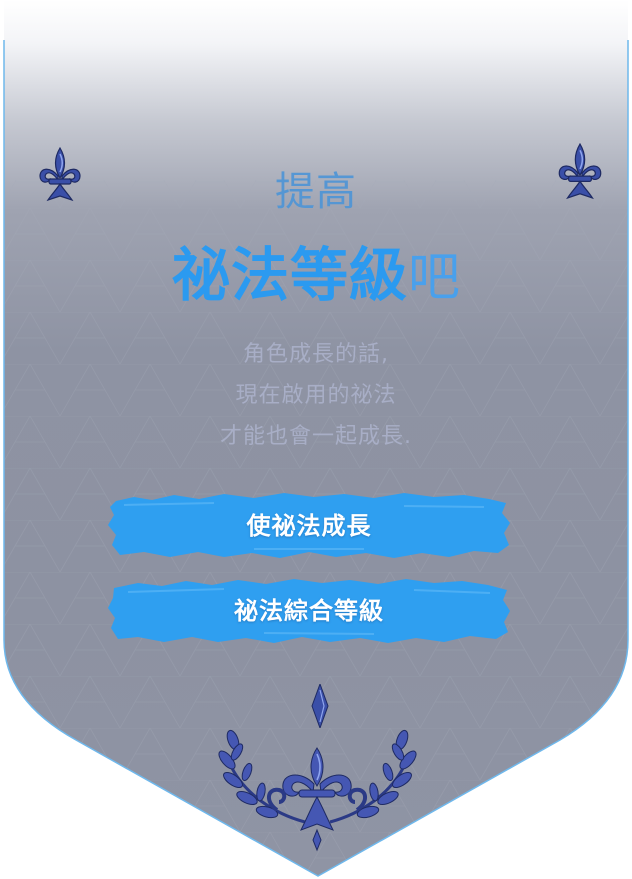 The image size is (632, 879). What do you see at coordinates (316, 395) in the screenshot?
I see `description-line-2: 現在啟用的祕法` at bounding box center [316, 395].